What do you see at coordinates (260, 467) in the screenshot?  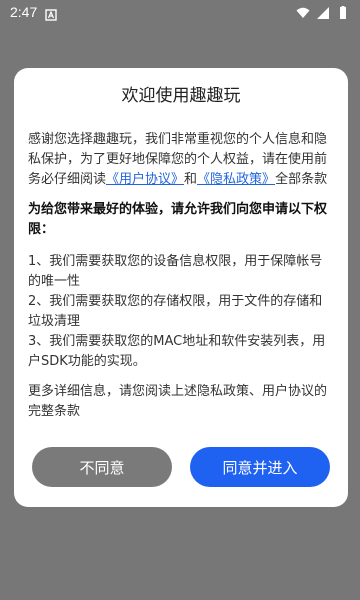 I see `accept-button: 同意并进入` at bounding box center [260, 467].